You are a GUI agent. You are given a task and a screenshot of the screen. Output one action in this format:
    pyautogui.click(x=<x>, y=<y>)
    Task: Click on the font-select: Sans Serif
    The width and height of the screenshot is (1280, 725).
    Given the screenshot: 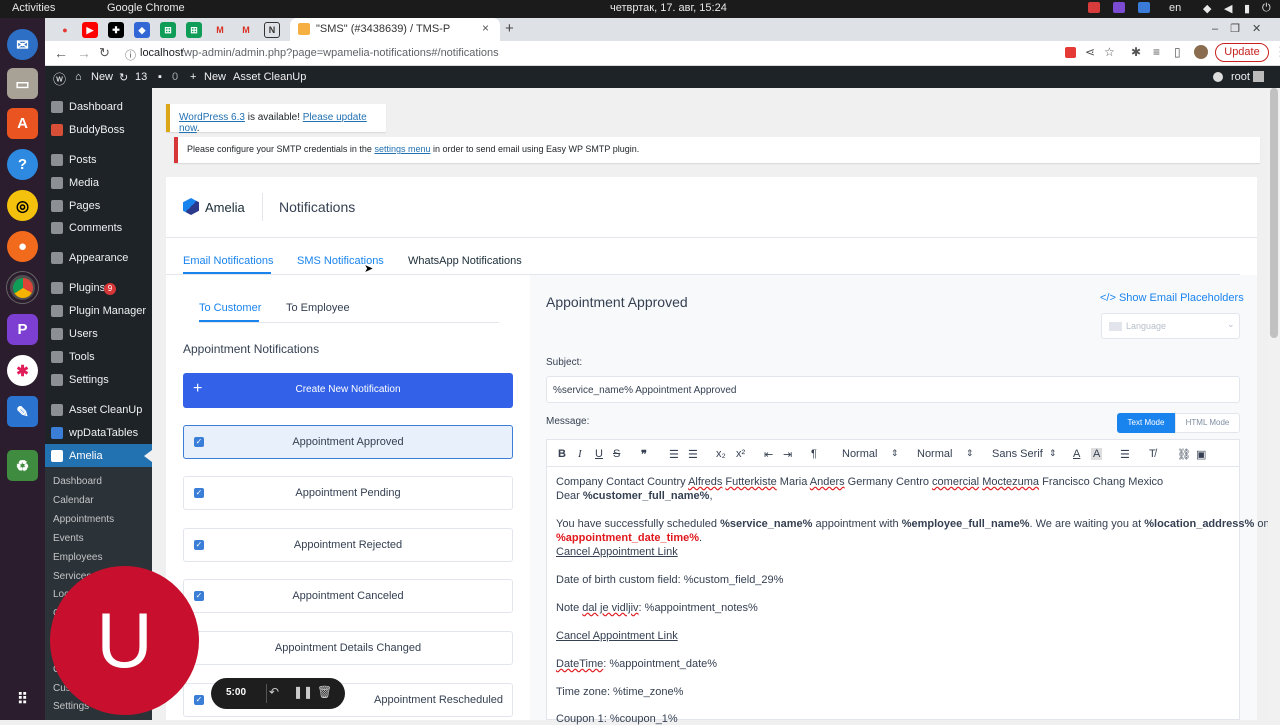 What is the action you would take?
    pyautogui.click(x=1017, y=454)
    